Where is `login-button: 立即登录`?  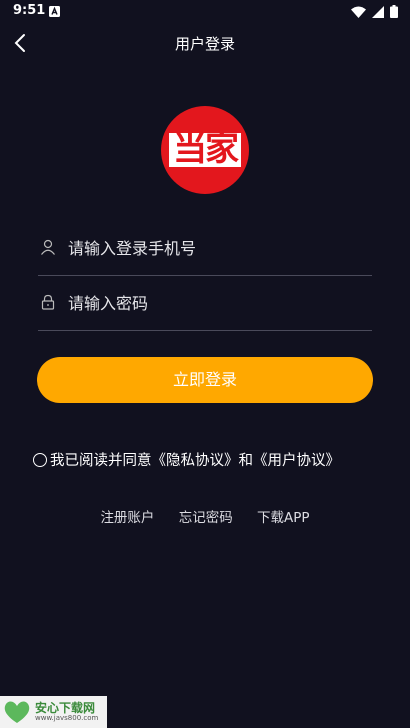 login-button: 立即登录 is located at coordinates (205, 380).